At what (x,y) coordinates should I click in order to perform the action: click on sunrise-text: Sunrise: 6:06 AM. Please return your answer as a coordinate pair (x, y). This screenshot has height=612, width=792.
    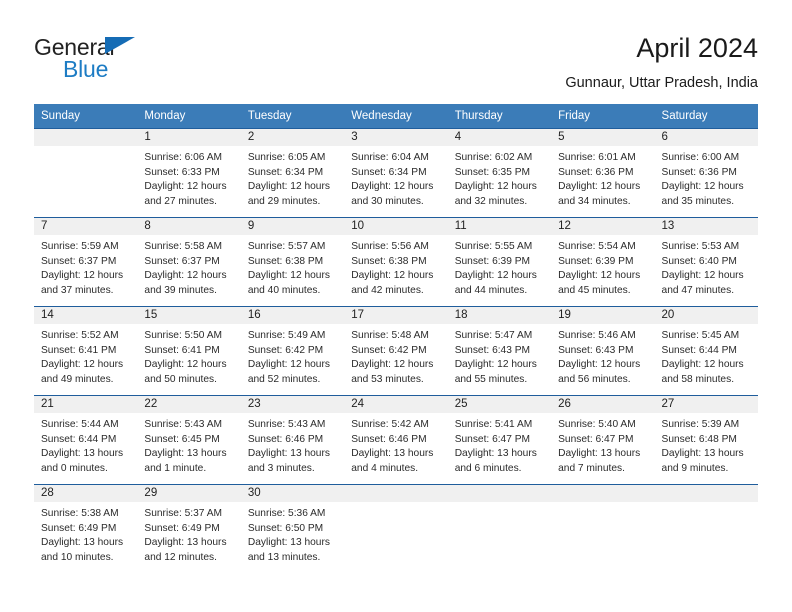
    Looking at the image, I should click on (183, 157).